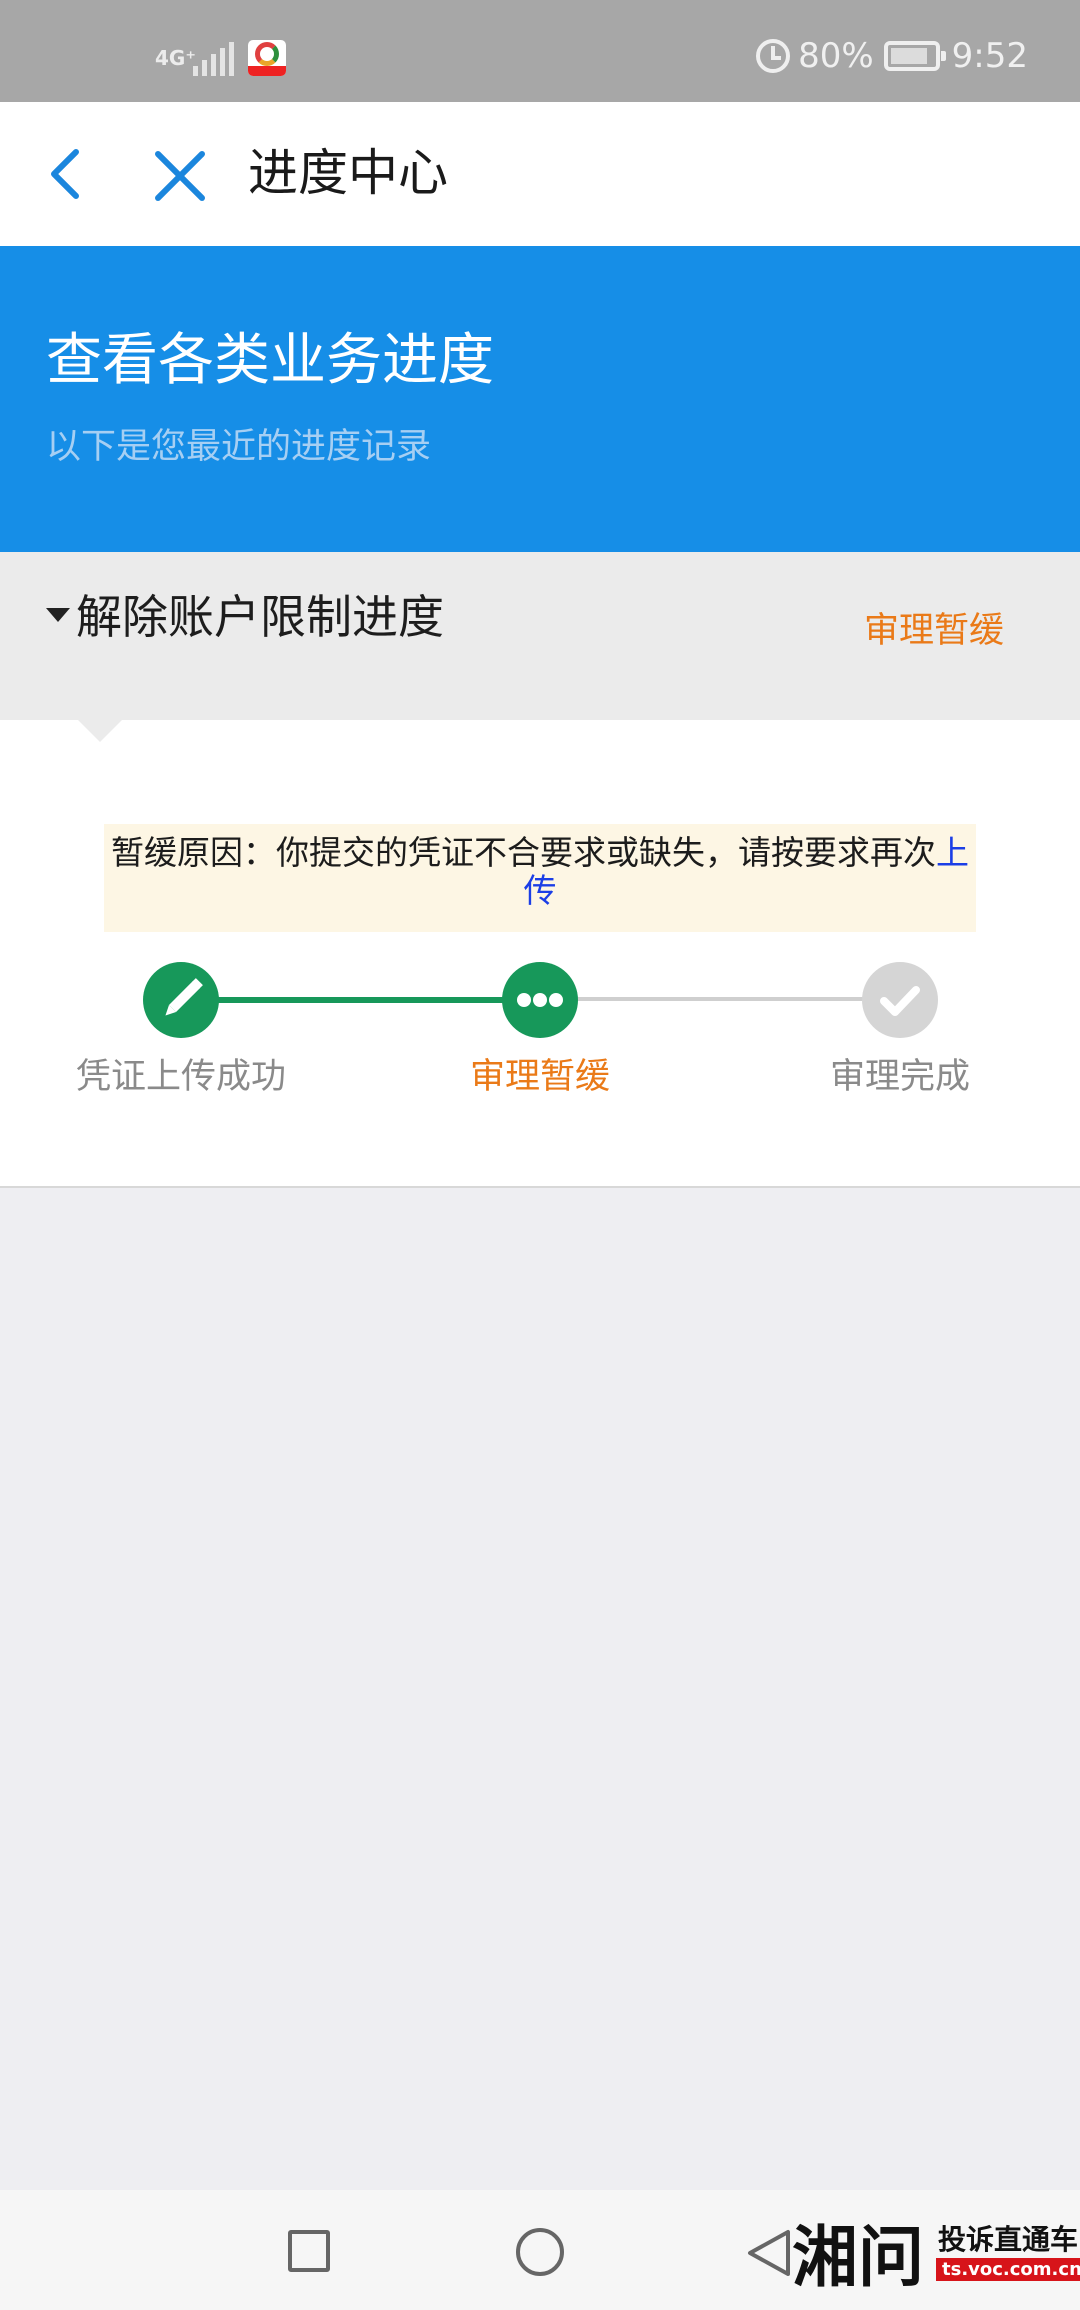 The height and width of the screenshot is (2310, 1080). Describe the element at coordinates (100, 730) in the screenshot. I see `pointer-notch` at that location.